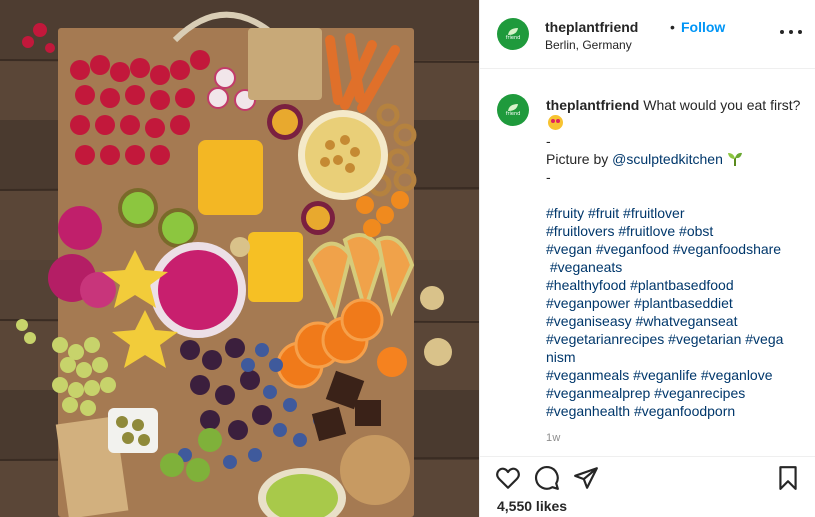 The width and height of the screenshot is (815, 517). What do you see at coordinates (532, 506) in the screenshot?
I see `likes-count: 4,550 likes` at bounding box center [532, 506].